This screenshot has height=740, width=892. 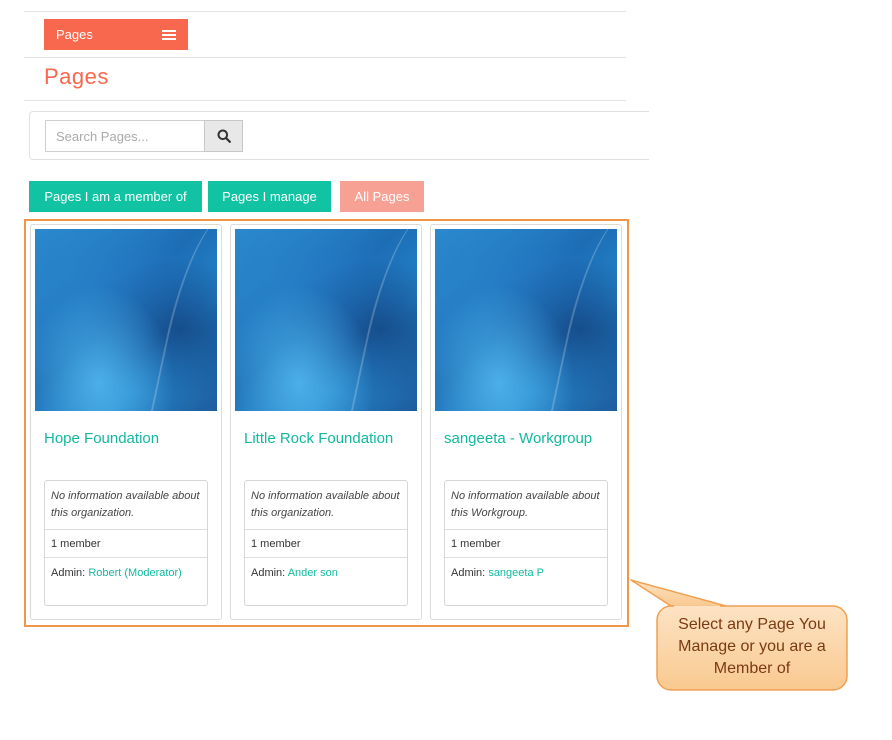 What do you see at coordinates (116, 34) in the screenshot?
I see `pages-menu-button: Pages` at bounding box center [116, 34].